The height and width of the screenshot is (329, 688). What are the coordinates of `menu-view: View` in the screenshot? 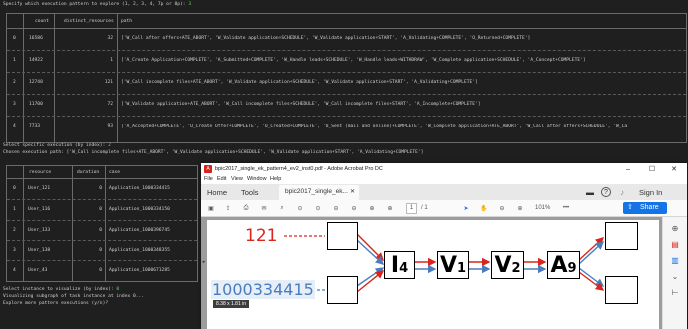 It's located at (237, 179).